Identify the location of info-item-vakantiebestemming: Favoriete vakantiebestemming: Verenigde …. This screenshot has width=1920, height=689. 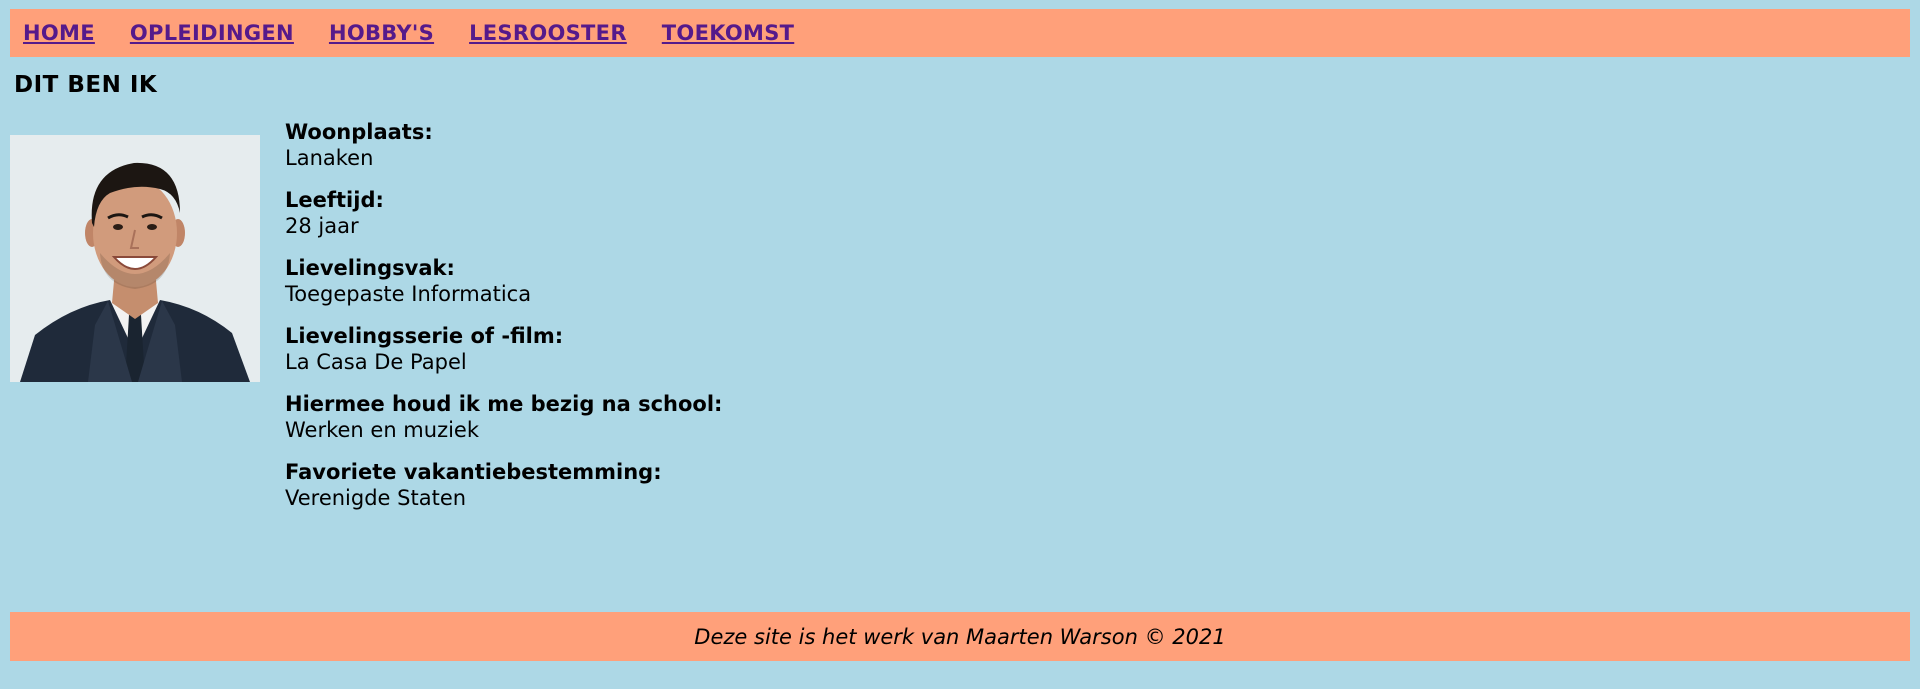
(503, 485).